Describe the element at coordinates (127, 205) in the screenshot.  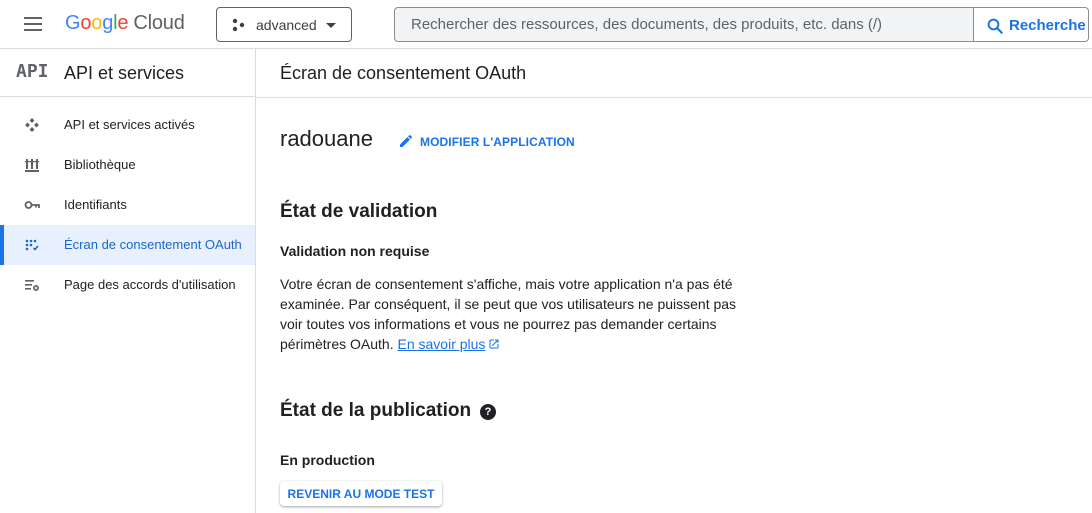
I see `sidebar-item-credentials: Identifiants` at that location.